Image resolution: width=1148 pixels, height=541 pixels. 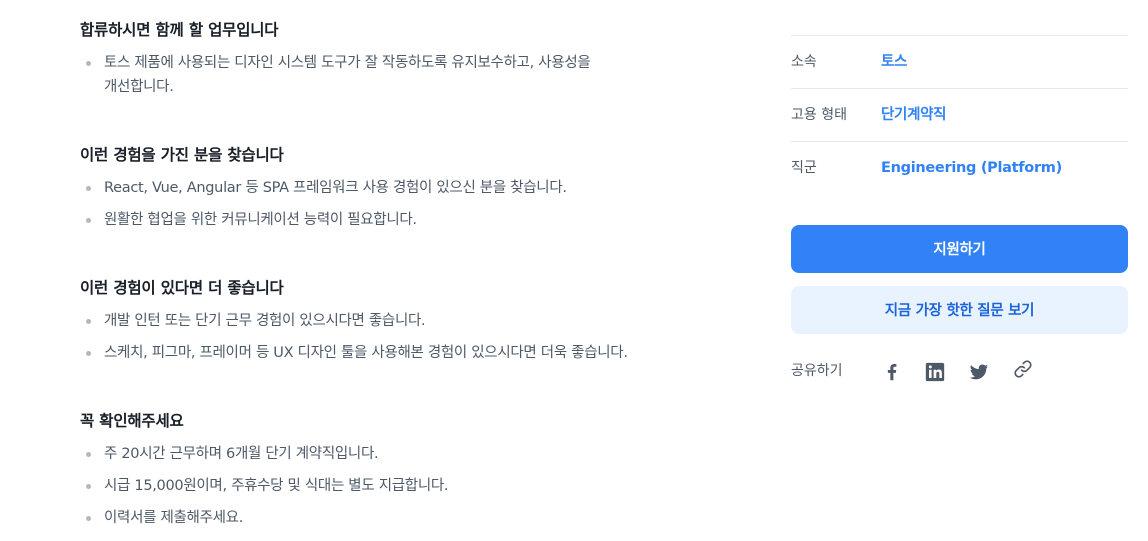 What do you see at coordinates (817, 371) in the screenshot?
I see `share-label: 공유하기` at bounding box center [817, 371].